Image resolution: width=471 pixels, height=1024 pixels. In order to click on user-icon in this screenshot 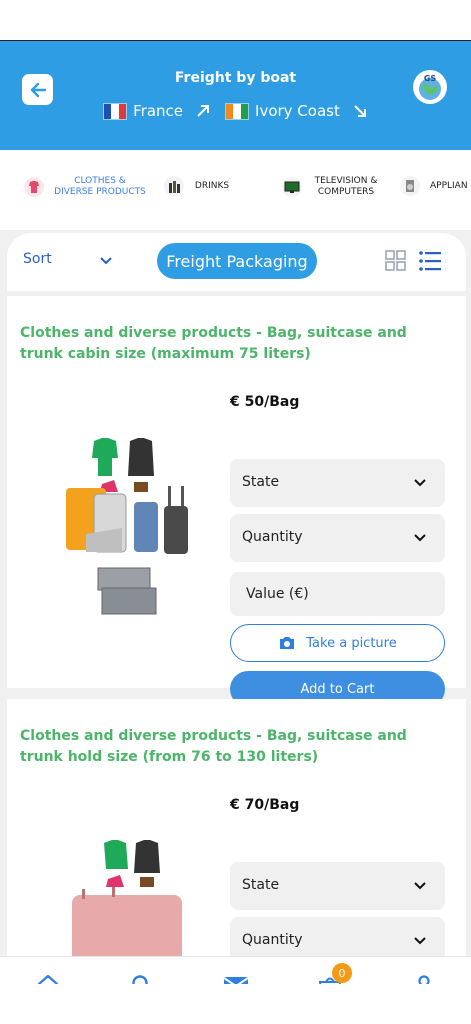, I will do `click(424, 979)`.